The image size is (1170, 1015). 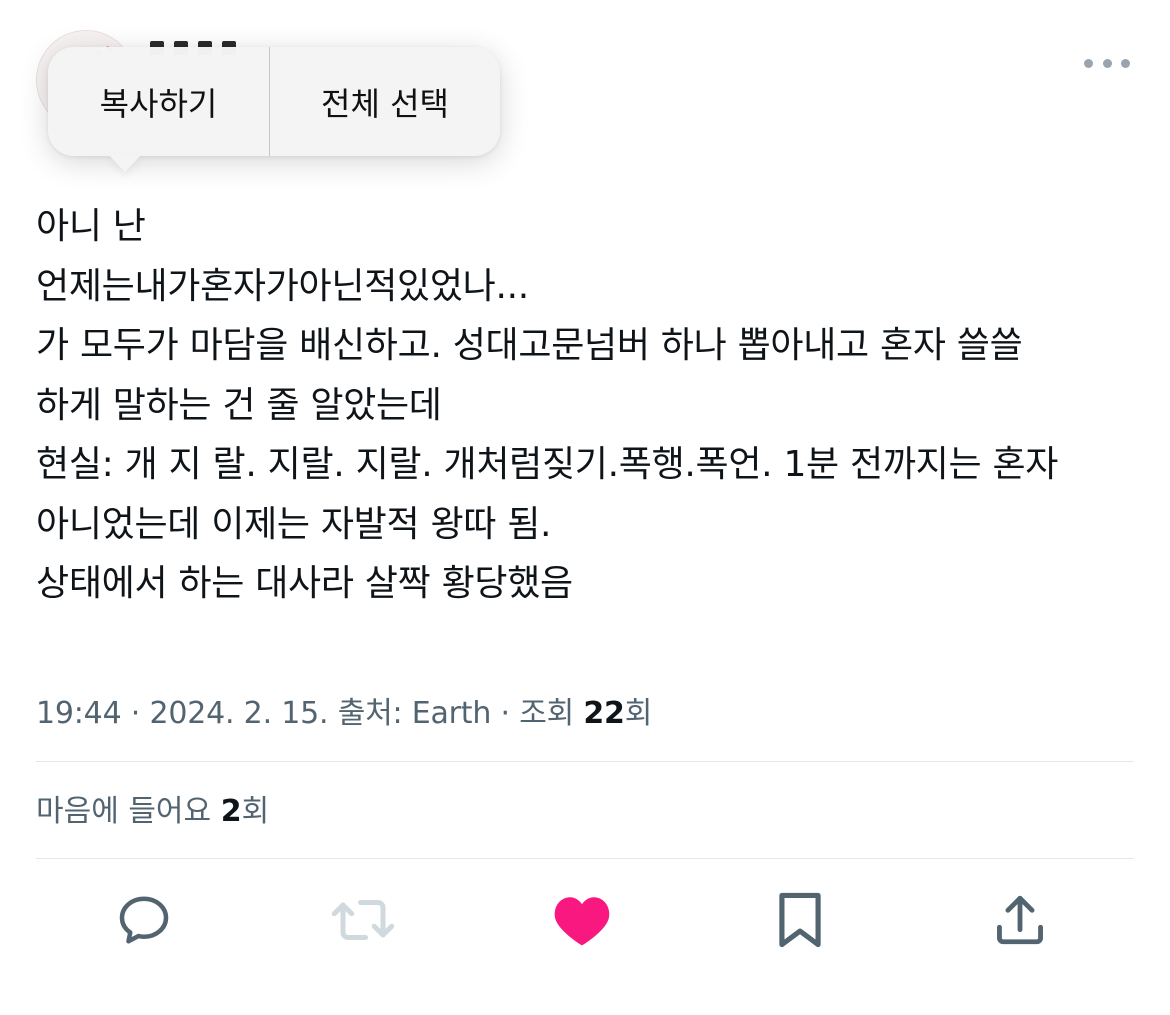 I want to click on reply-button, so click(x=144, y=920).